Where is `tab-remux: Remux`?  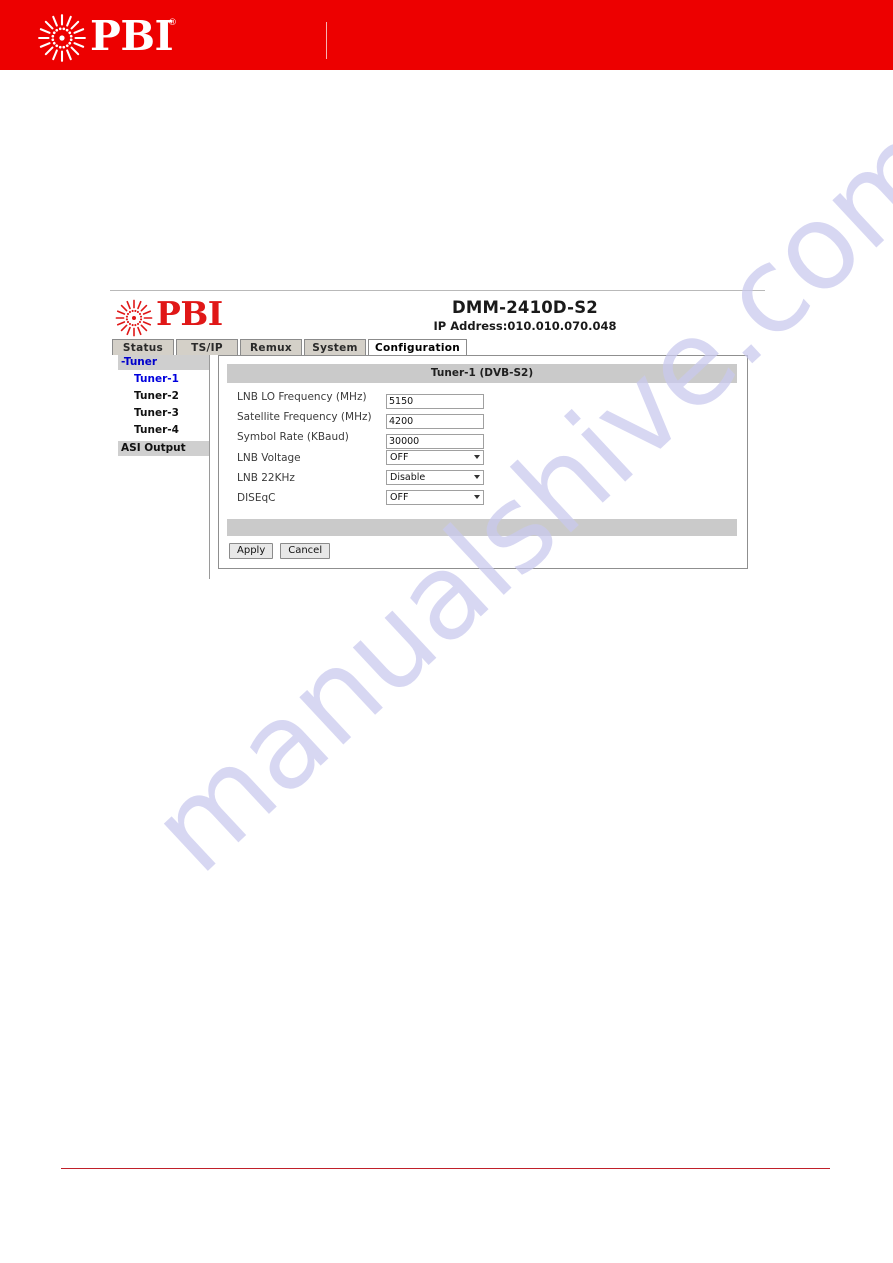 tab-remux: Remux is located at coordinates (271, 347).